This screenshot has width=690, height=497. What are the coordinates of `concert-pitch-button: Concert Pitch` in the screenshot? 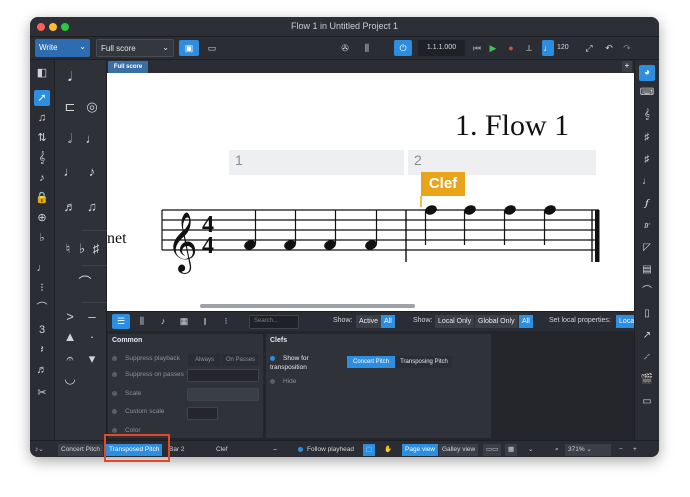 It's located at (81, 450).